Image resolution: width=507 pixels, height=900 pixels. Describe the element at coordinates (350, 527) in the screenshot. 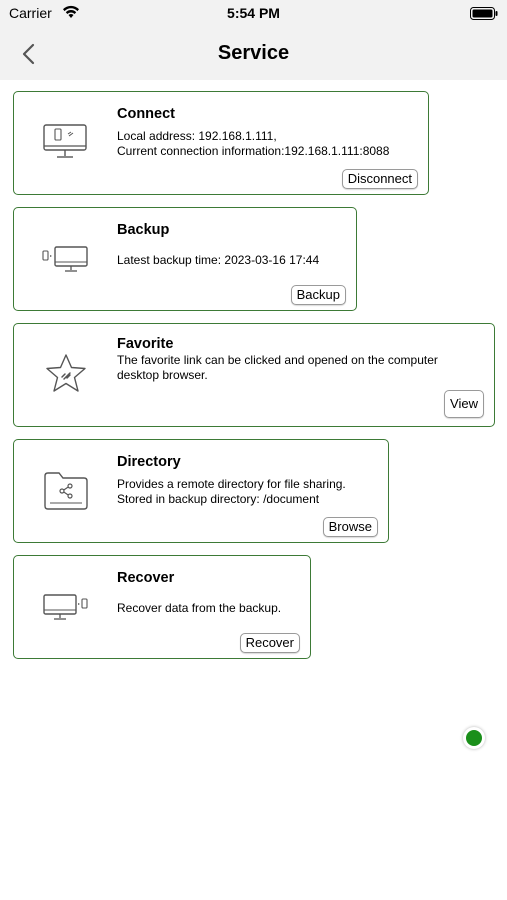

I see `browse-button: Browse` at that location.